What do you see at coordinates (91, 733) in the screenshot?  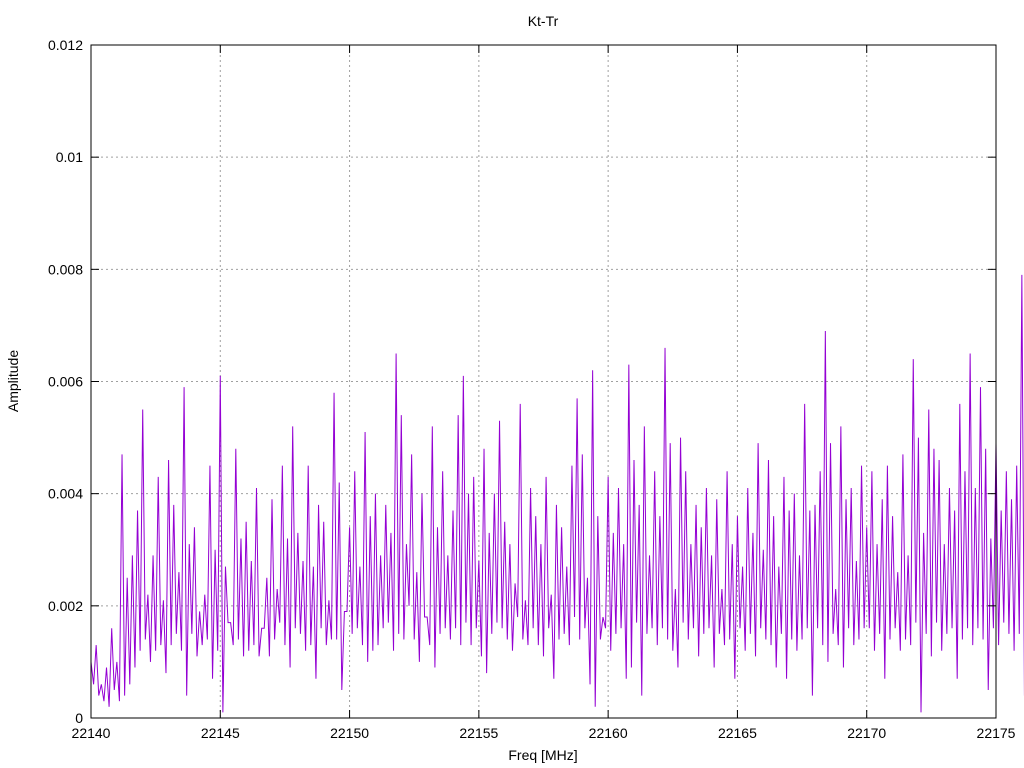 I see `x-tick-label: 22140` at bounding box center [91, 733].